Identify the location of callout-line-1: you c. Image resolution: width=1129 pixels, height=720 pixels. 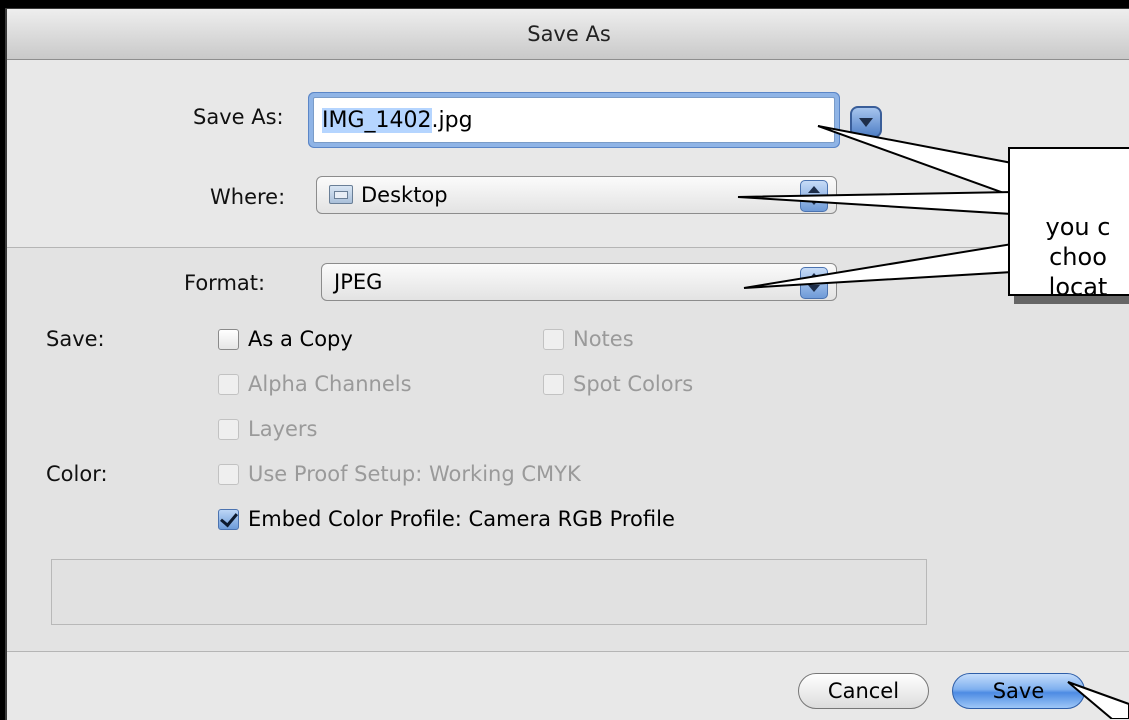
(1078, 227).